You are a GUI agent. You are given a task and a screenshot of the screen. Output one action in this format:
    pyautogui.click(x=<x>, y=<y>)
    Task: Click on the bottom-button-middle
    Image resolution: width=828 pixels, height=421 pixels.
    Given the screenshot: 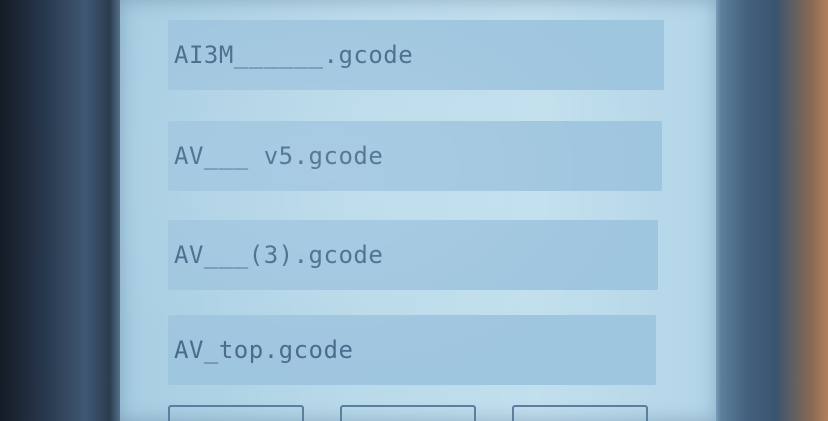 What is the action you would take?
    pyautogui.click(x=408, y=413)
    